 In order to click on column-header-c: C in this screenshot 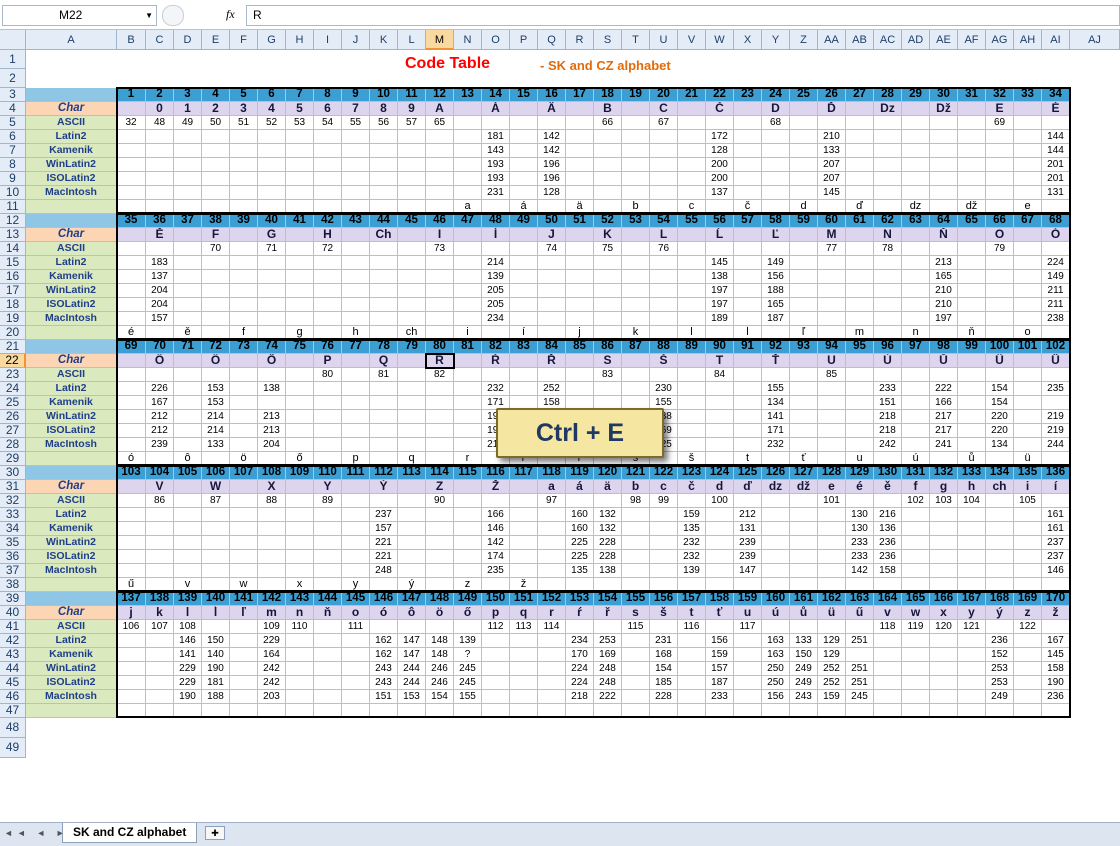, I will do `click(160, 40)`.